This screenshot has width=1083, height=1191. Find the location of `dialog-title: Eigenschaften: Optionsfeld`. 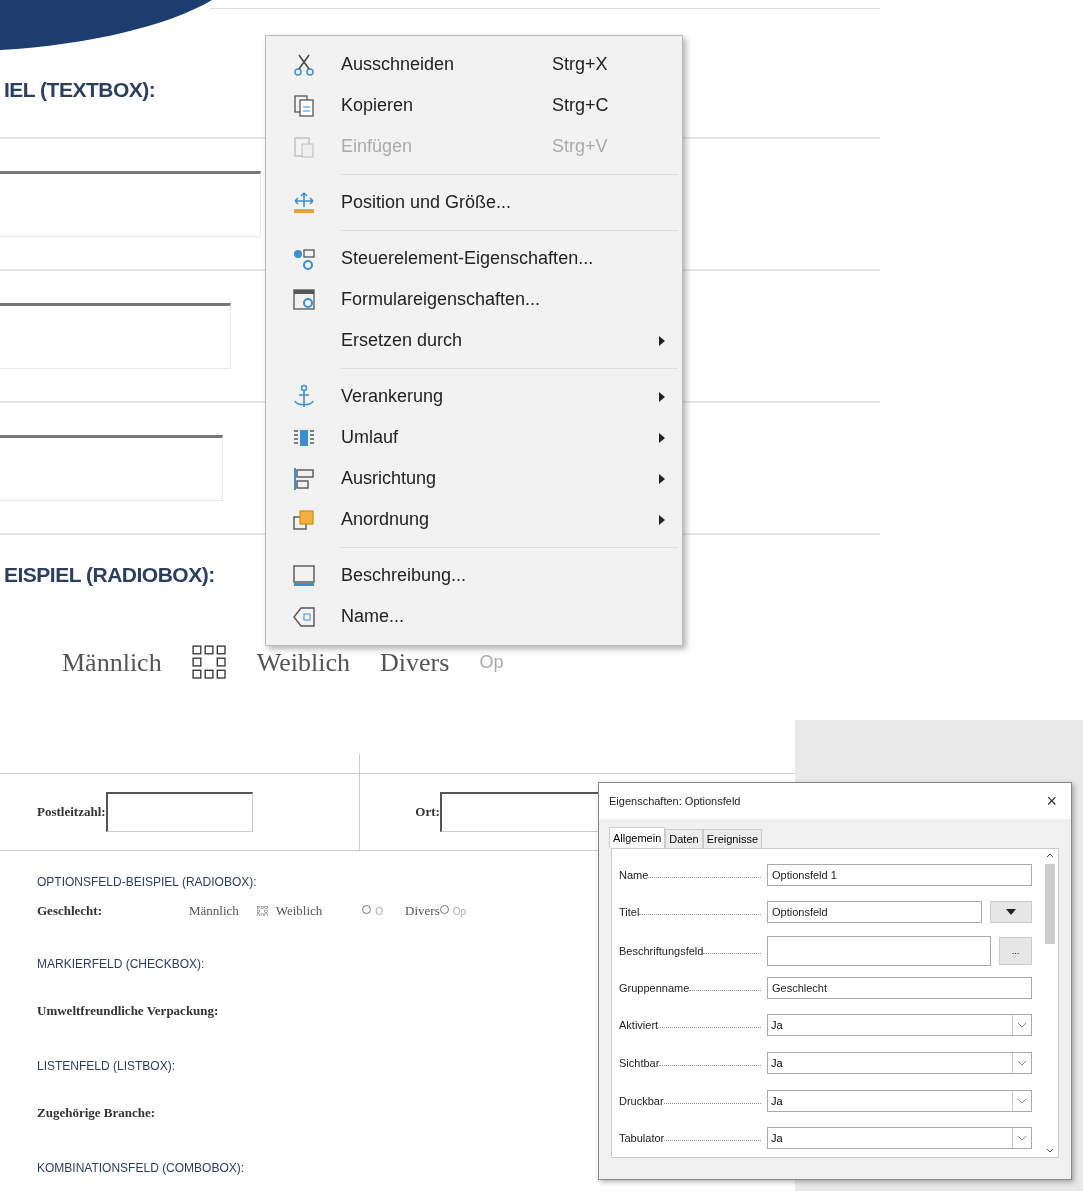

dialog-title: Eigenschaften: Optionsfeld is located at coordinates (675, 801).